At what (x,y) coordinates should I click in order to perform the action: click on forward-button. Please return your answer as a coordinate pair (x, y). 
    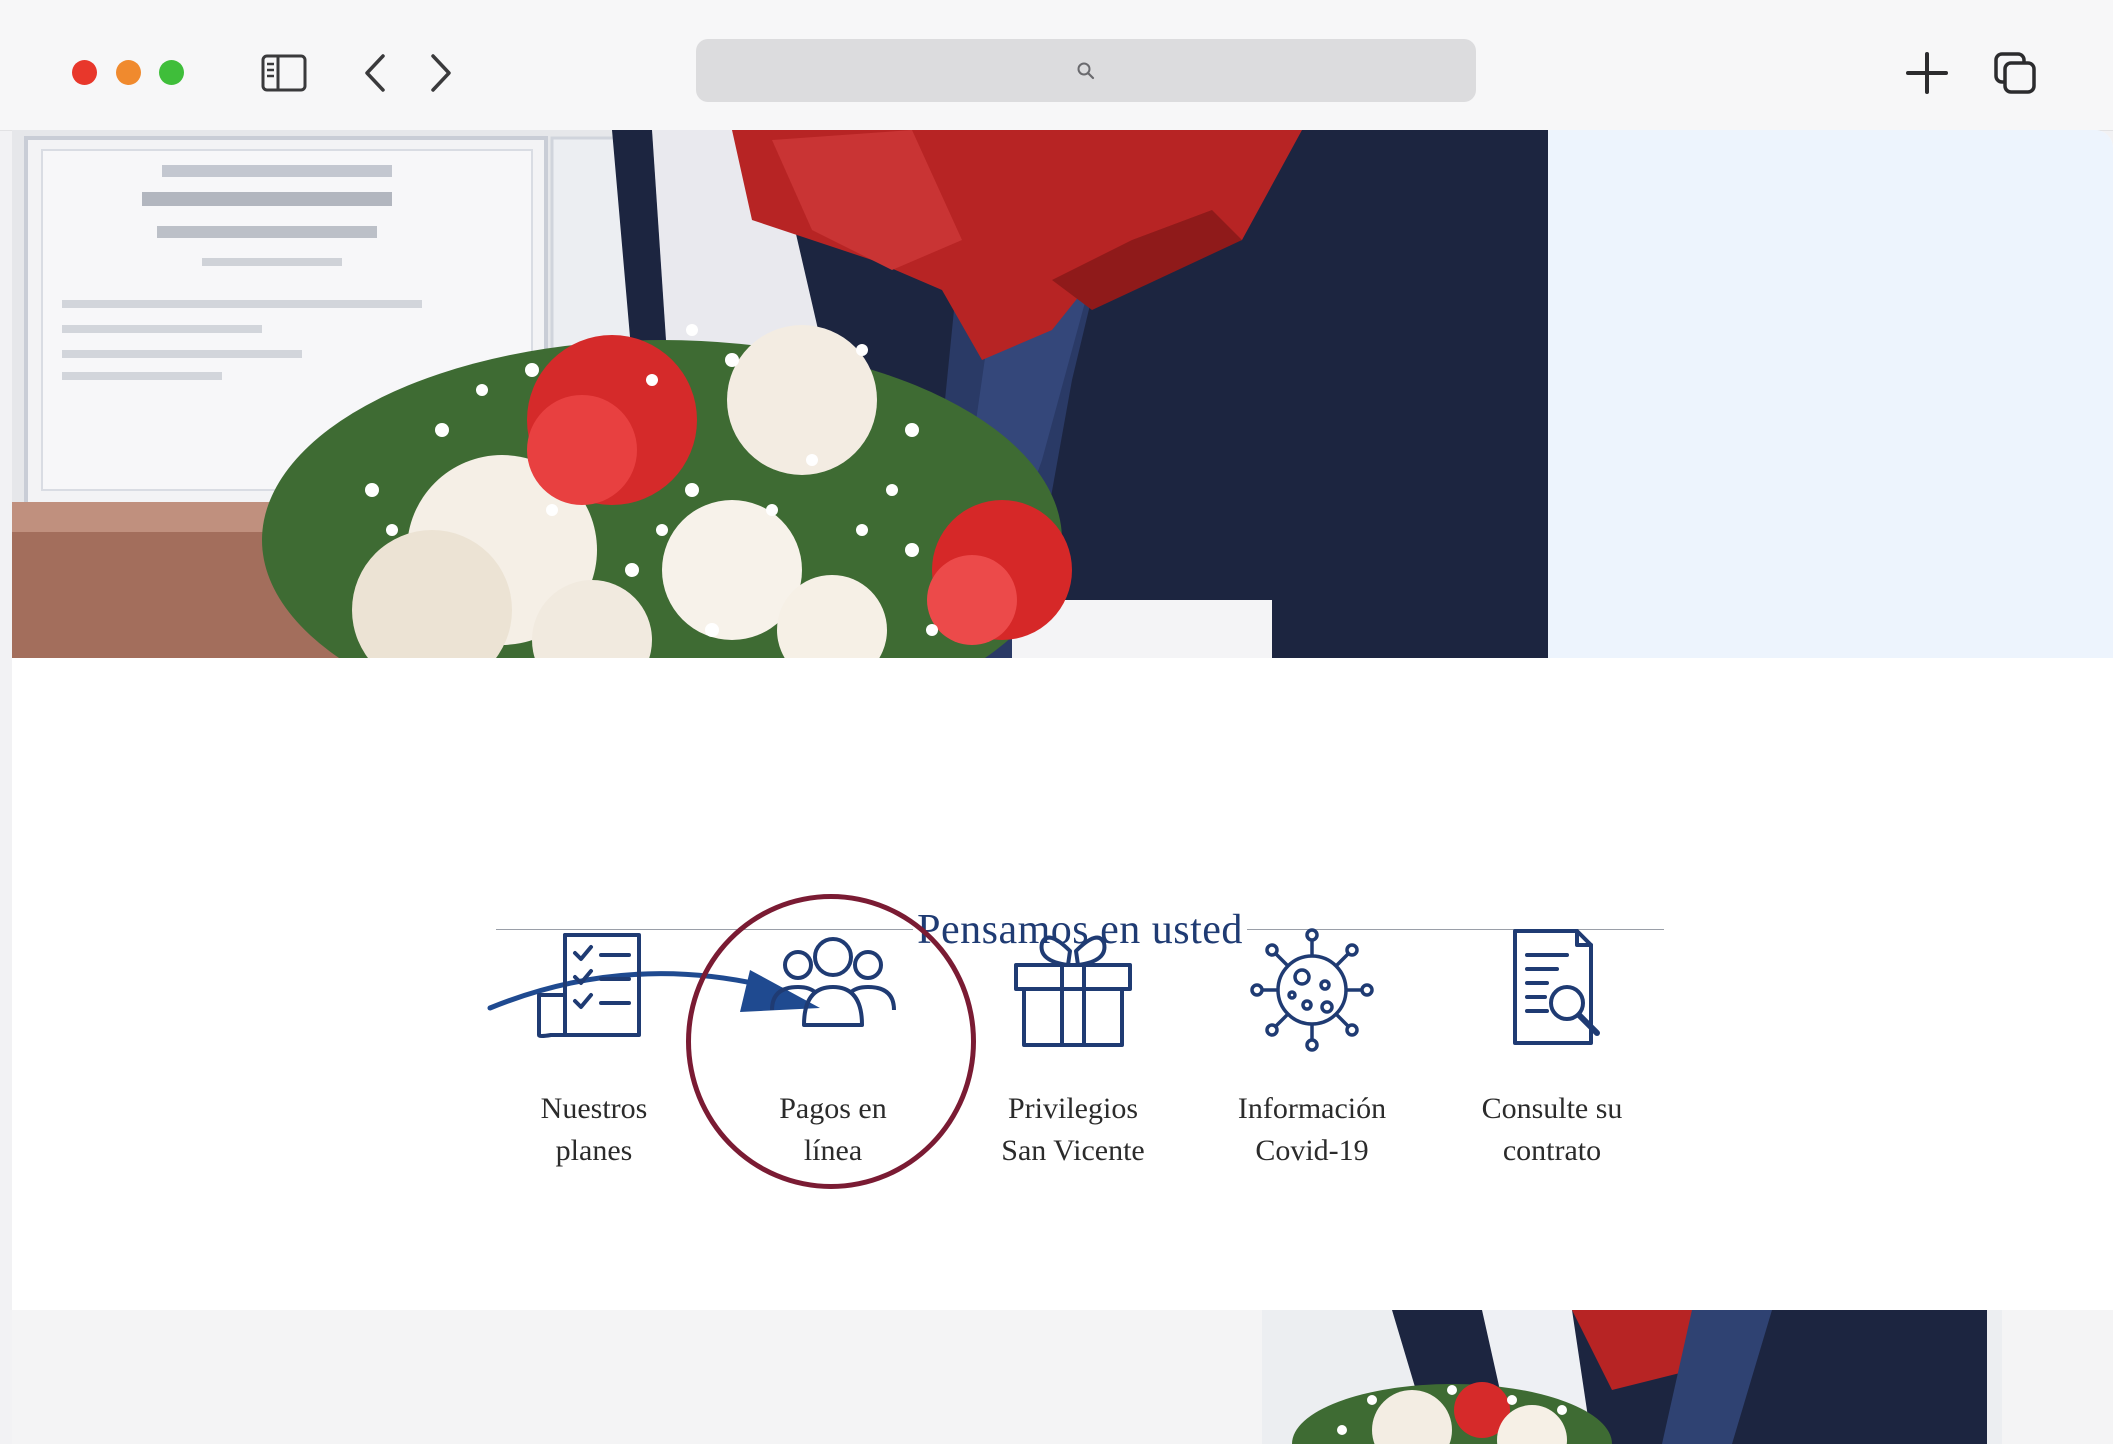
    Looking at the image, I should click on (441, 73).